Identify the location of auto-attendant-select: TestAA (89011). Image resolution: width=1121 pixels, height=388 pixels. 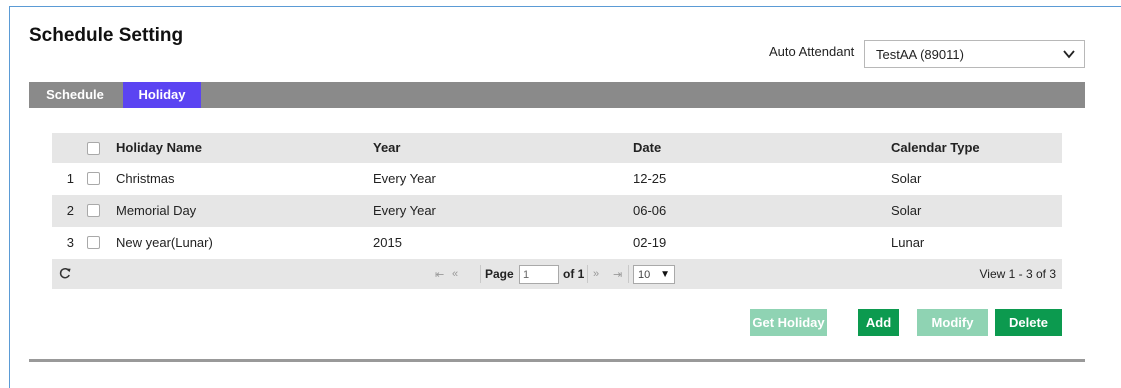
(974, 54).